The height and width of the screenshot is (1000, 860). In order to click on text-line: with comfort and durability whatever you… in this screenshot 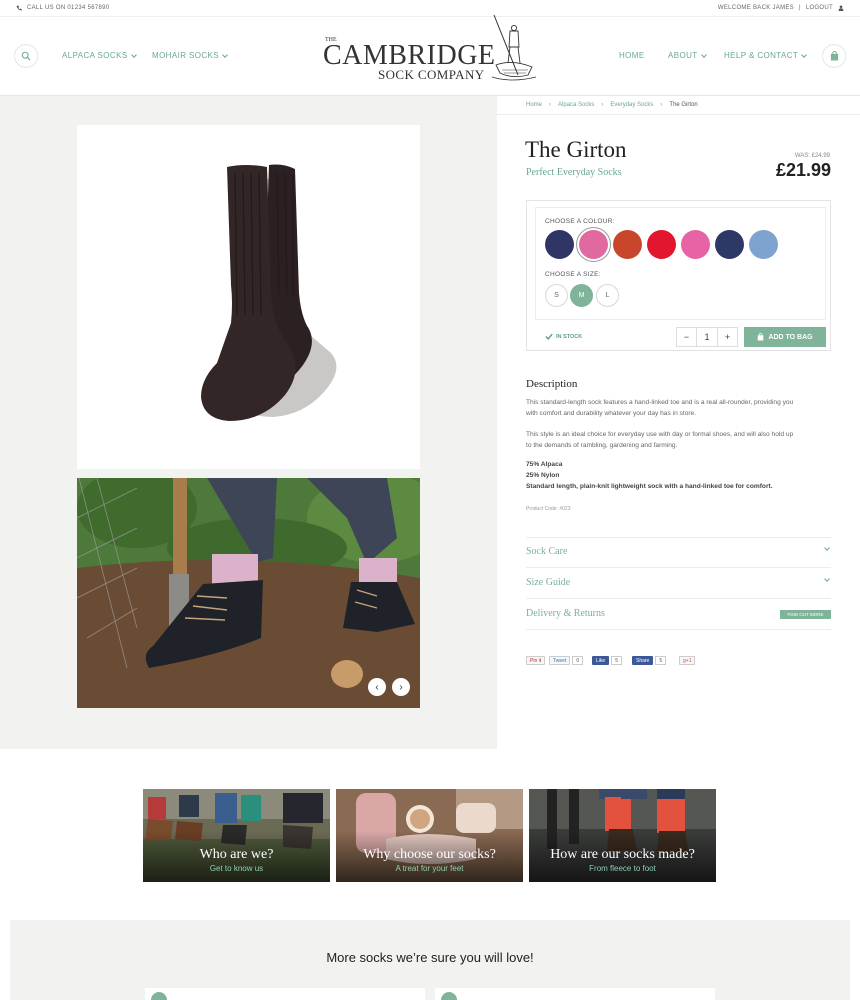, I will do `click(611, 413)`.